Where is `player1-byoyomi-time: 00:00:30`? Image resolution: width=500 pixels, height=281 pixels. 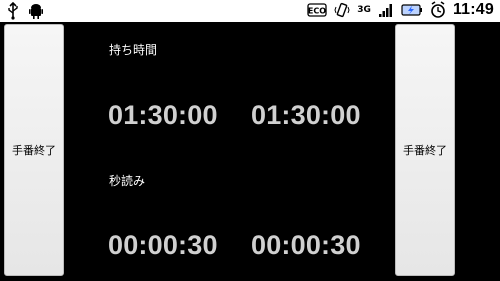
player1-byoyomi-time: 00:00:30 is located at coordinates (163, 245).